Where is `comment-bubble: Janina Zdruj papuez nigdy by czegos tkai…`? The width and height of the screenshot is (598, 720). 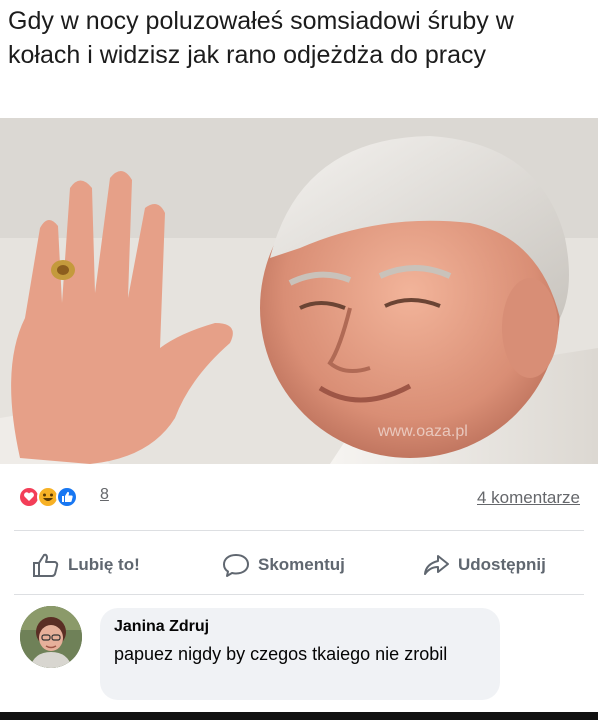 comment-bubble: Janina Zdruj papuez nigdy by czegos tkai… is located at coordinates (300, 654).